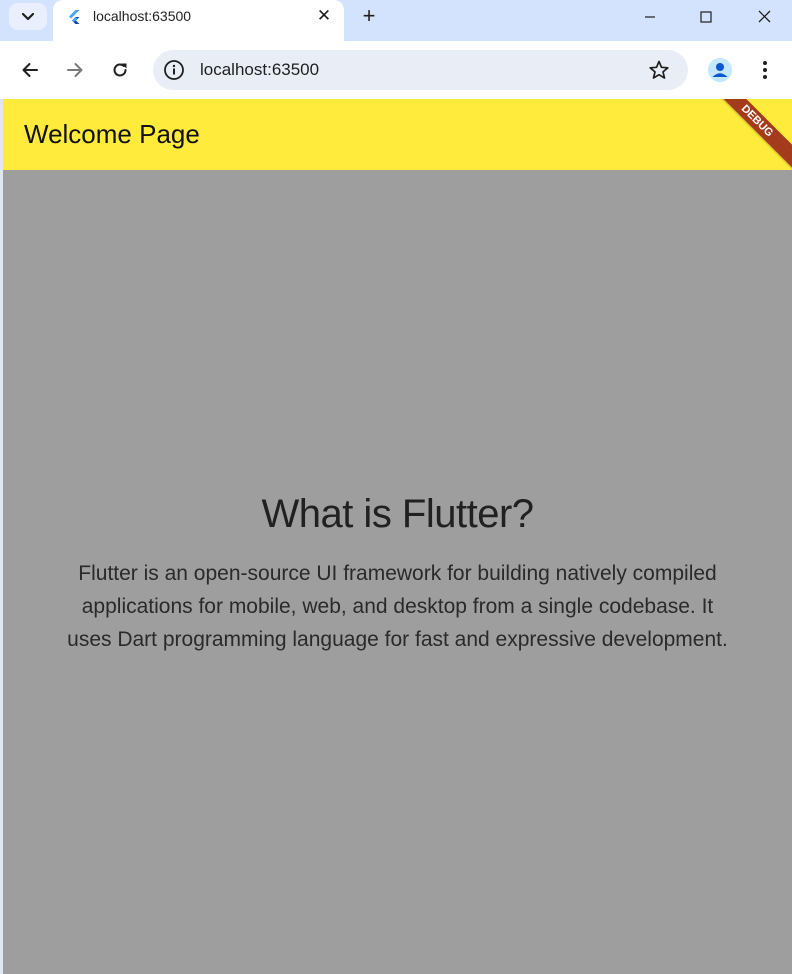 Image resolution: width=792 pixels, height=974 pixels. I want to click on back-button, so click(30, 70).